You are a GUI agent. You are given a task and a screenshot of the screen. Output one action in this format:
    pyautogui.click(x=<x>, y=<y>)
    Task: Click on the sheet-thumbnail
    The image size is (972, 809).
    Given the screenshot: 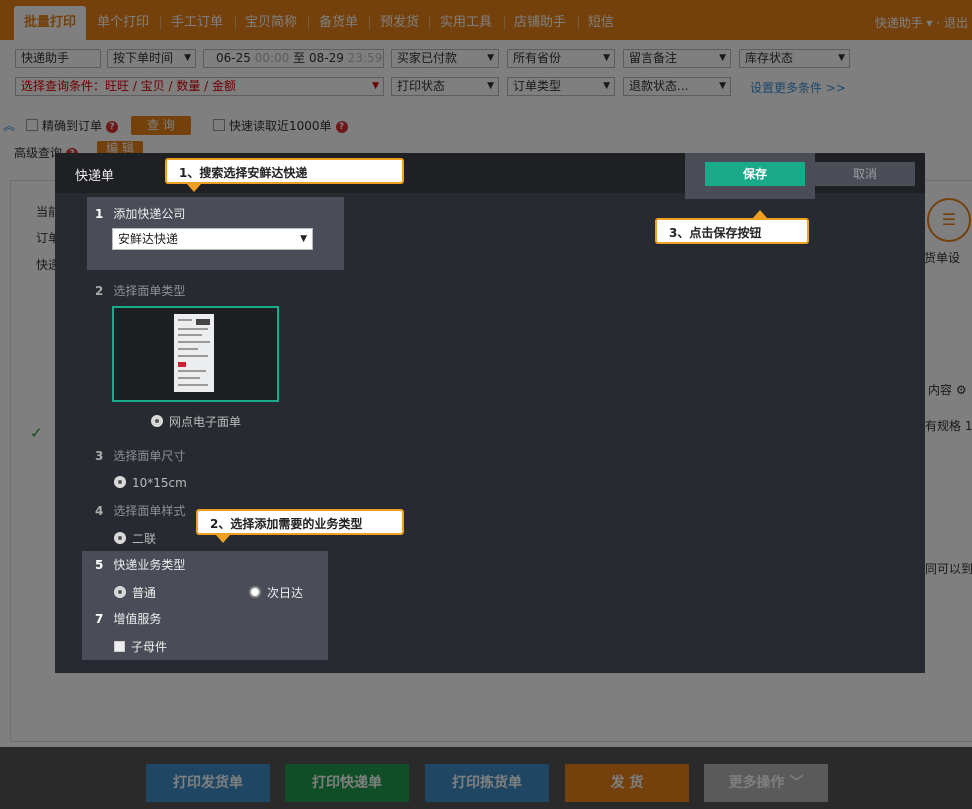 What is the action you would take?
    pyautogui.click(x=195, y=354)
    